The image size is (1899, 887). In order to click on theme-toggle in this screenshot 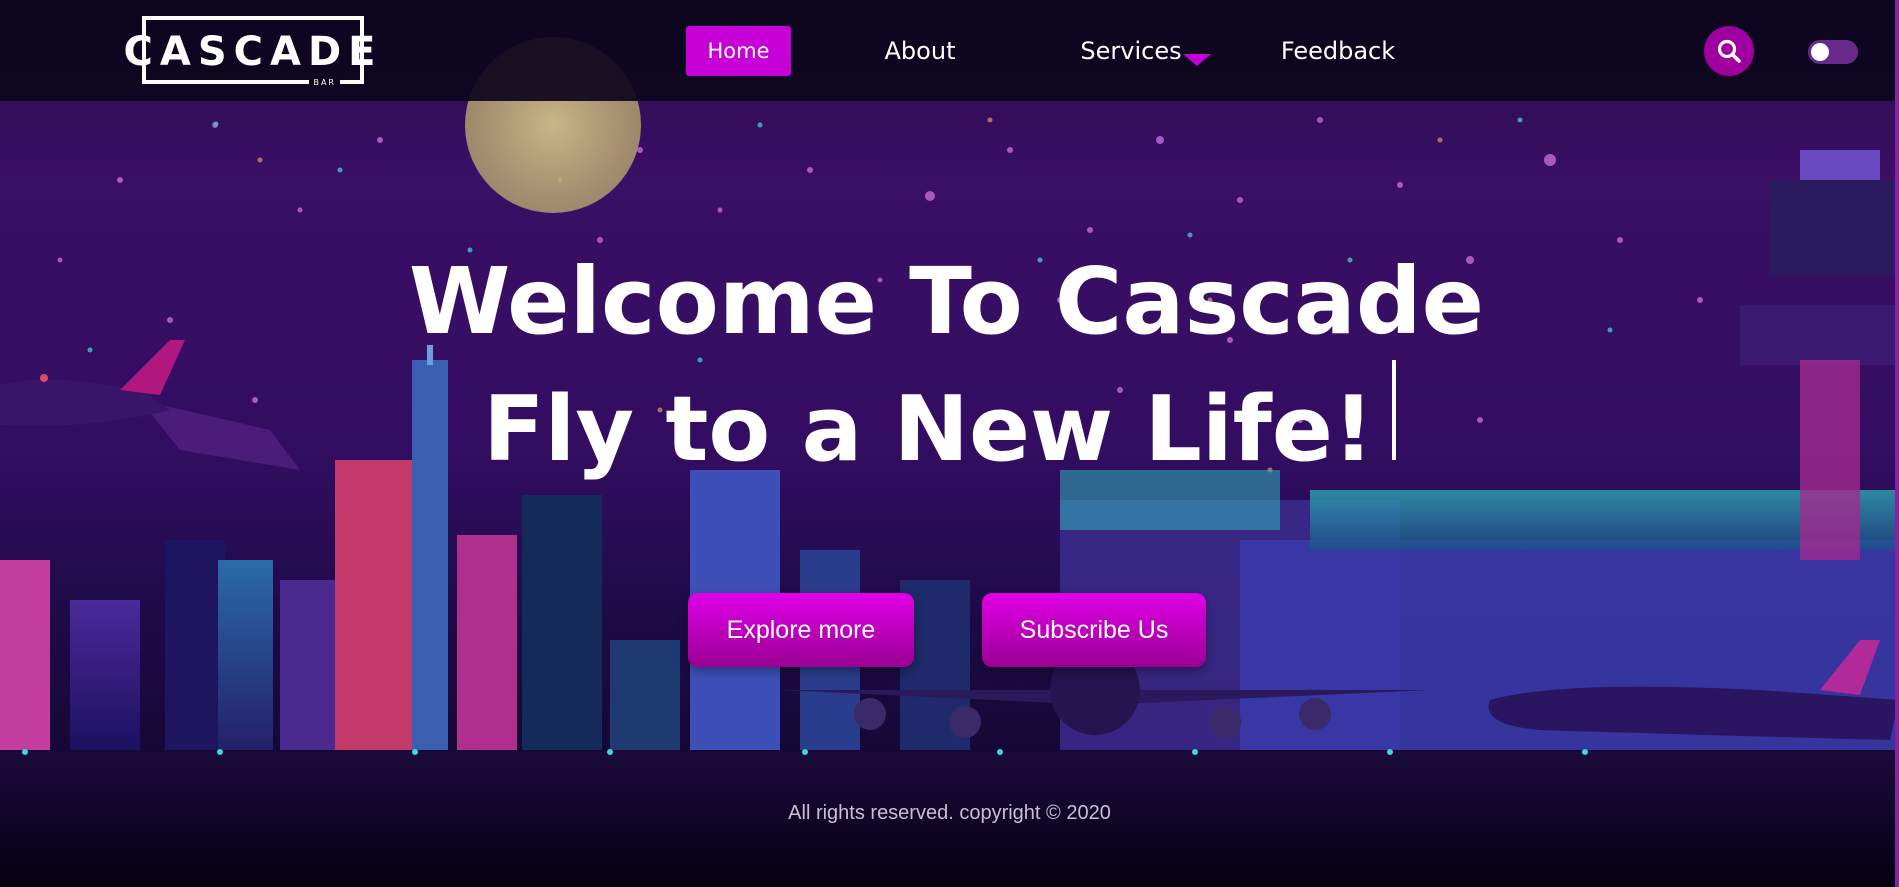, I will do `click(1833, 52)`.